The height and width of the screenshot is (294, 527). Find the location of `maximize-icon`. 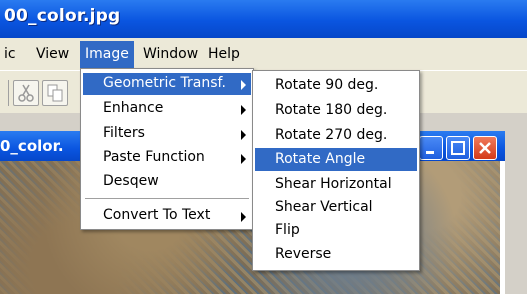

maximize-icon is located at coordinates (458, 148).